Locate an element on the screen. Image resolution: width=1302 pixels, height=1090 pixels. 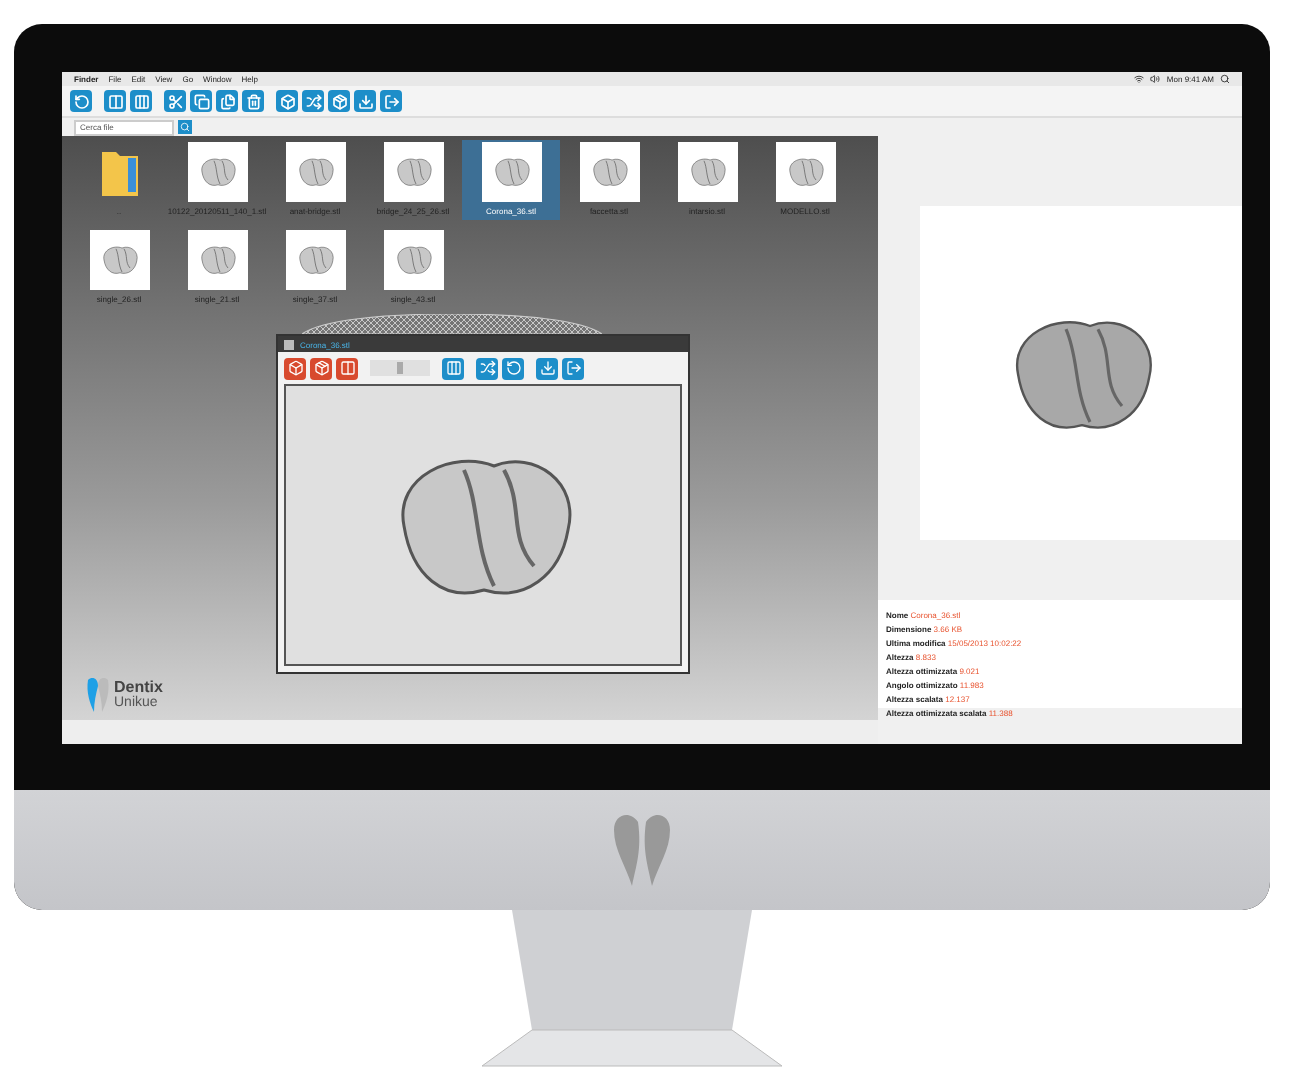
slider-thumb is located at coordinates (400, 368).